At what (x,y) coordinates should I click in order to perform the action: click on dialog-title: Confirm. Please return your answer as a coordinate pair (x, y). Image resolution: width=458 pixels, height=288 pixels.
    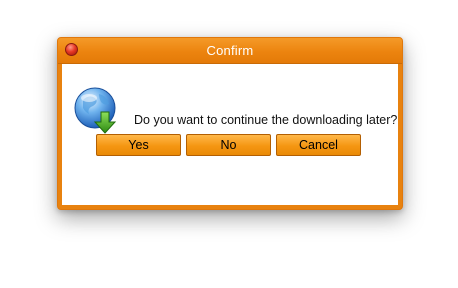
    Looking at the image, I should click on (230, 50).